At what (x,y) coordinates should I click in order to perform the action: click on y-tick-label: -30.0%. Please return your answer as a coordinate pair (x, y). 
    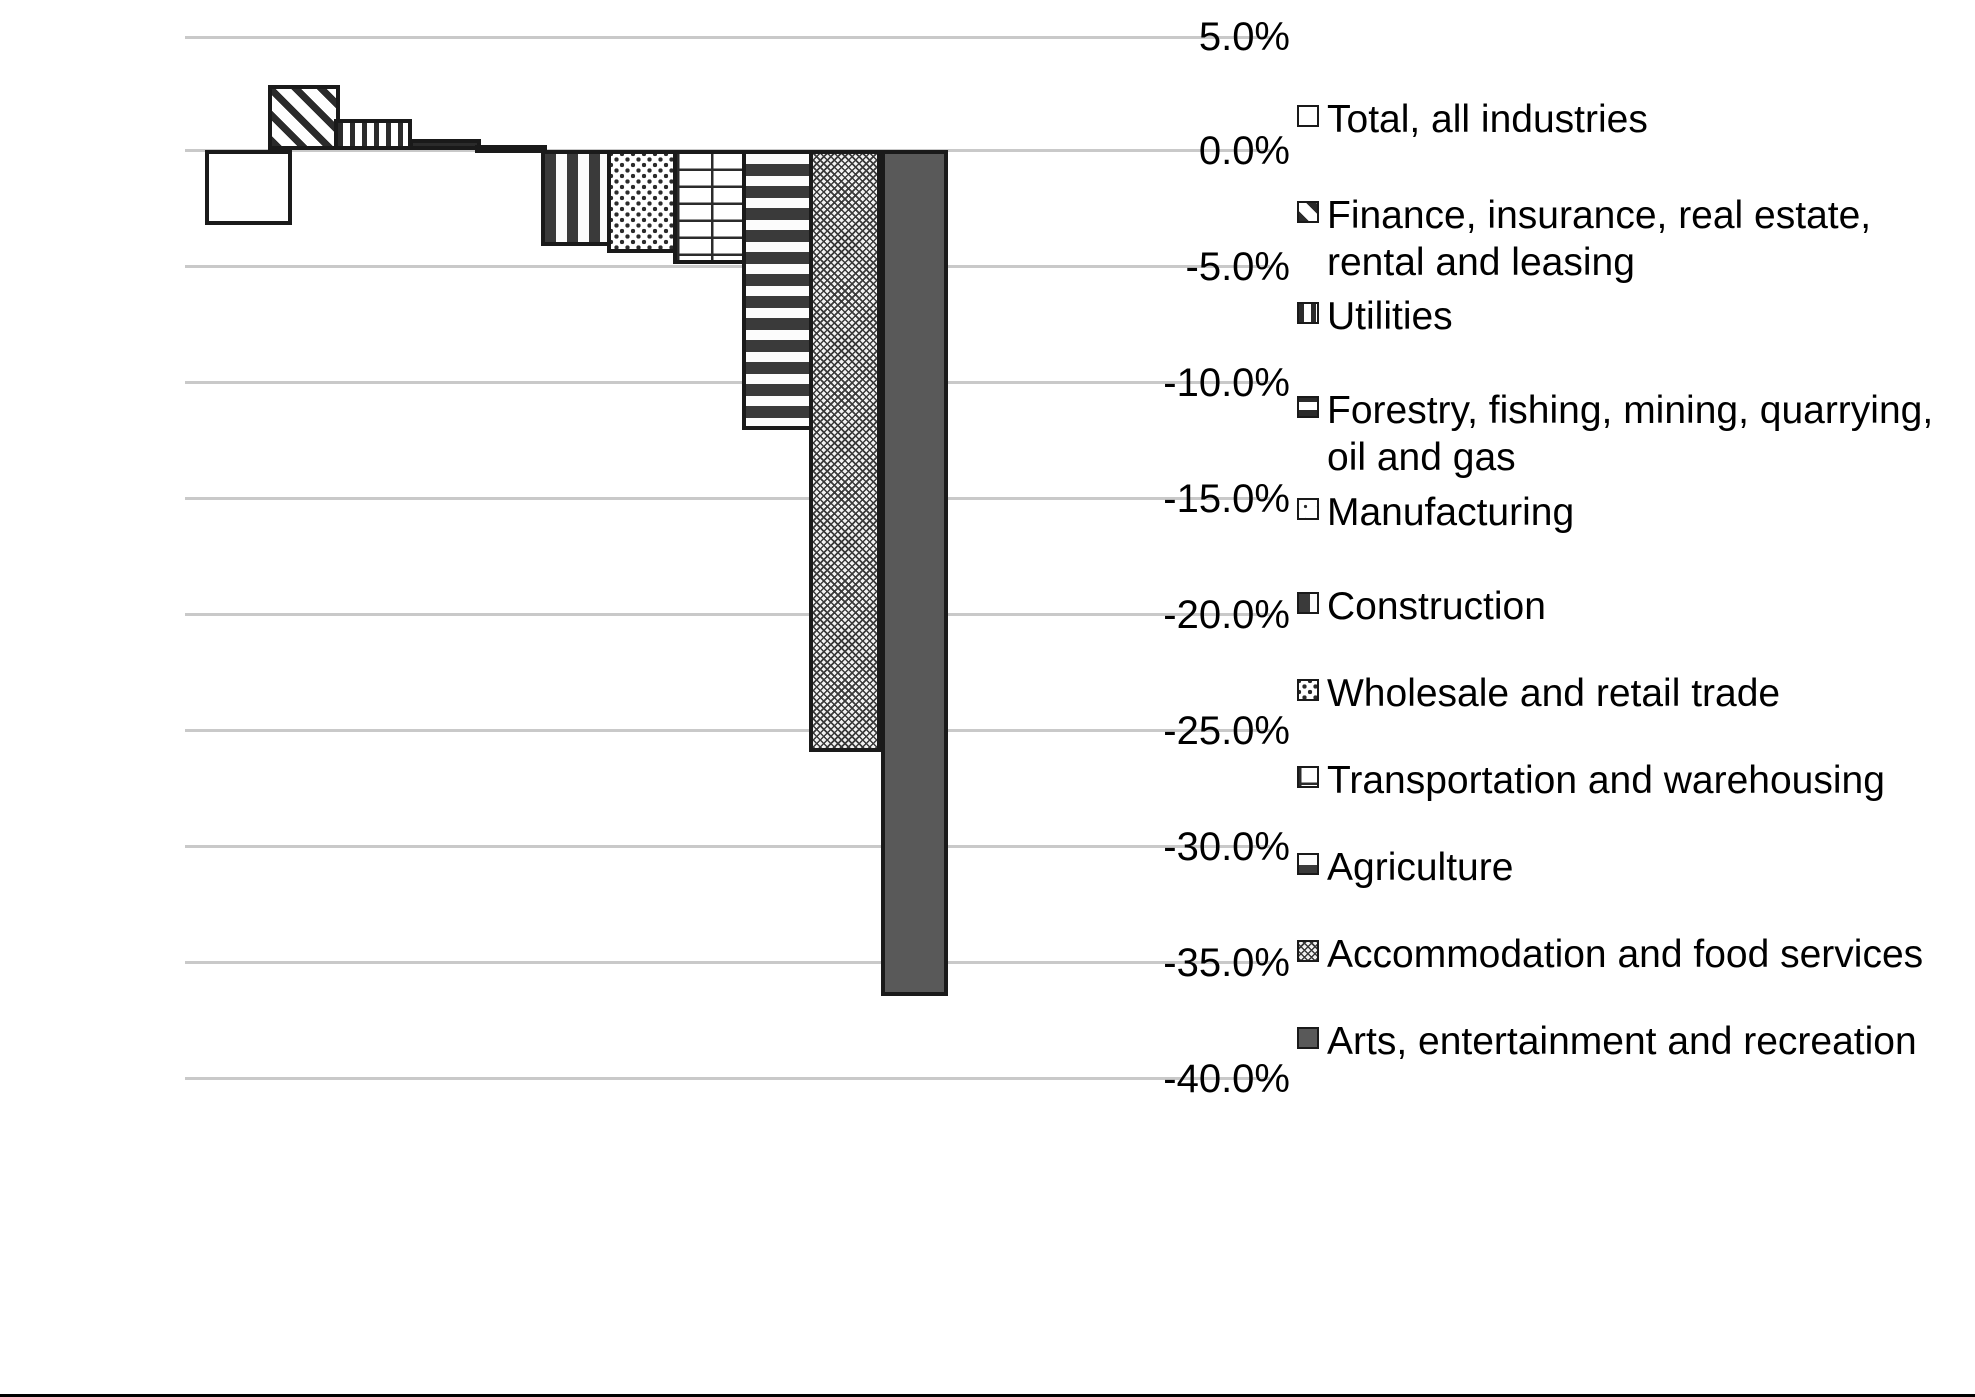
    Looking at the image, I should click on (1226, 847).